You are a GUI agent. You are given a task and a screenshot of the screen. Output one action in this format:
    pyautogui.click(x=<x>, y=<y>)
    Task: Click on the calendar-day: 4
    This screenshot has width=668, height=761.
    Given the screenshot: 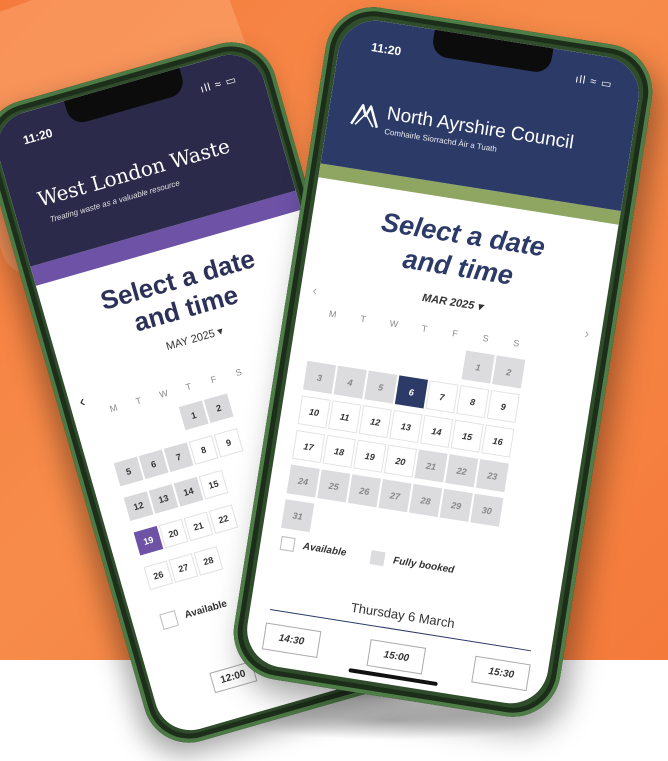 What is the action you would take?
    pyautogui.click(x=350, y=382)
    